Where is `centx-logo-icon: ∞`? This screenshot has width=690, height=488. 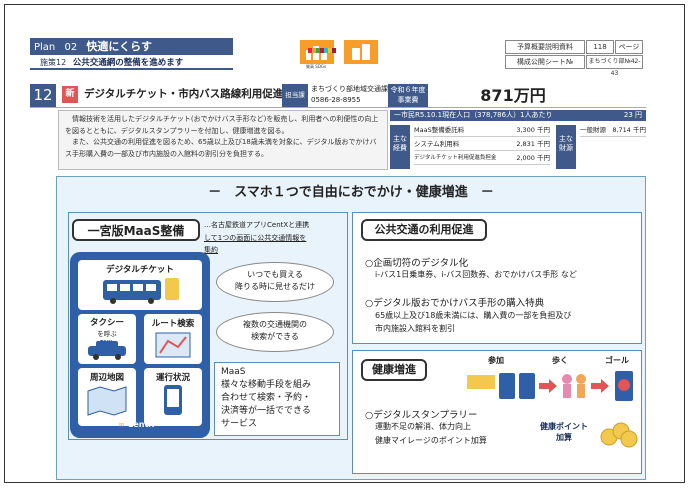
centx-logo-icon: ∞ is located at coordinates (121, 424).